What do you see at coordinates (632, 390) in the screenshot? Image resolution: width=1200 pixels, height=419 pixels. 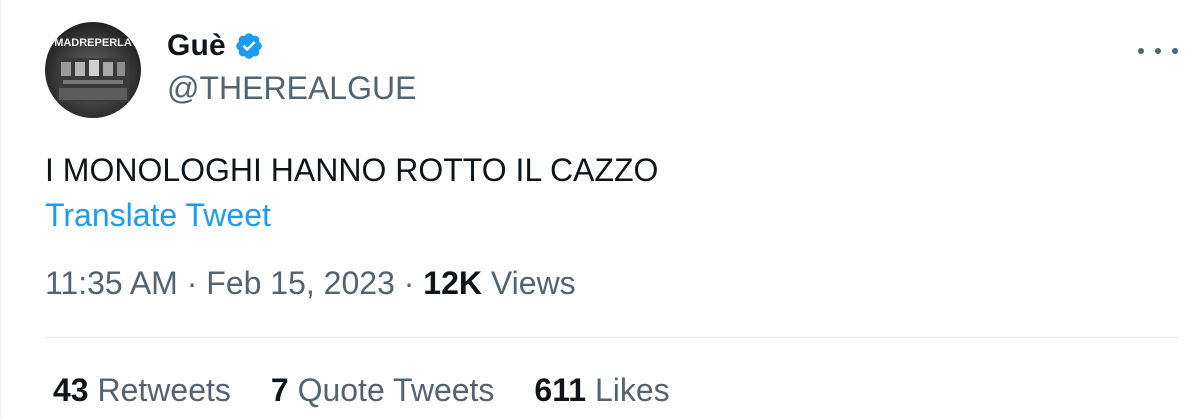 I see `likes-label: Likes` at bounding box center [632, 390].